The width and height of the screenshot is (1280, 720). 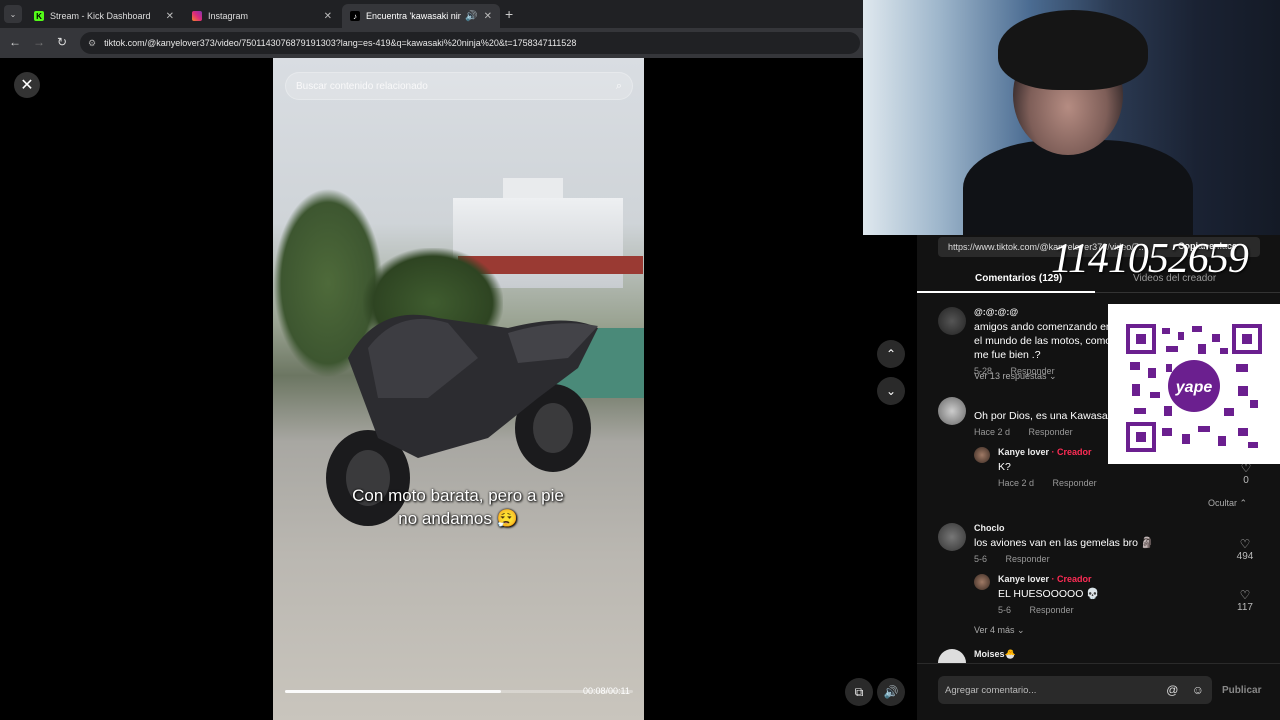 I want to click on previous-video-button: ⌃, so click(x=891, y=354).